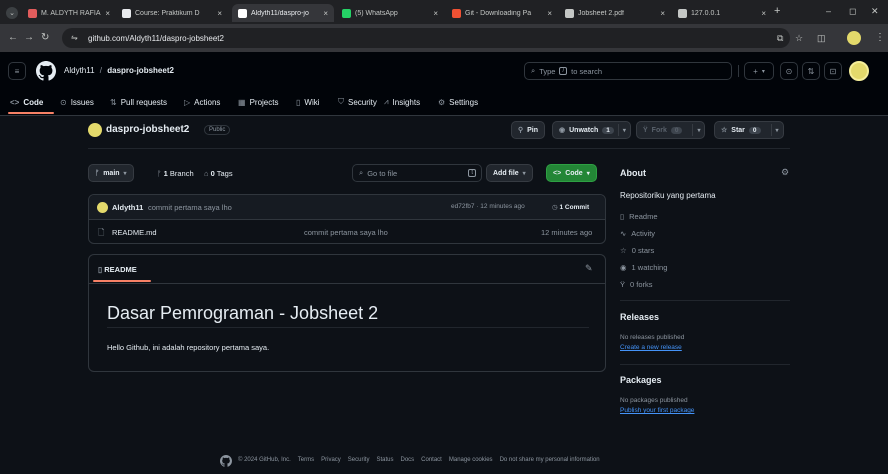 This screenshot has height=474, width=888. What do you see at coordinates (777, 11) in the screenshot?
I see `new-tab-button: +` at bounding box center [777, 11].